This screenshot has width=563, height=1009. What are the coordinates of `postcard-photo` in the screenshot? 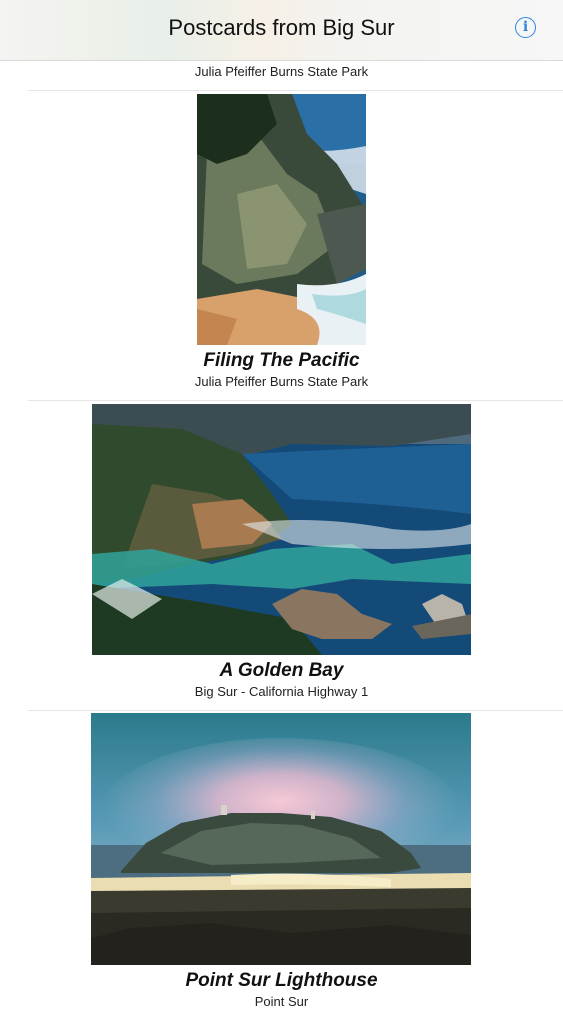 It's located at (281, 219).